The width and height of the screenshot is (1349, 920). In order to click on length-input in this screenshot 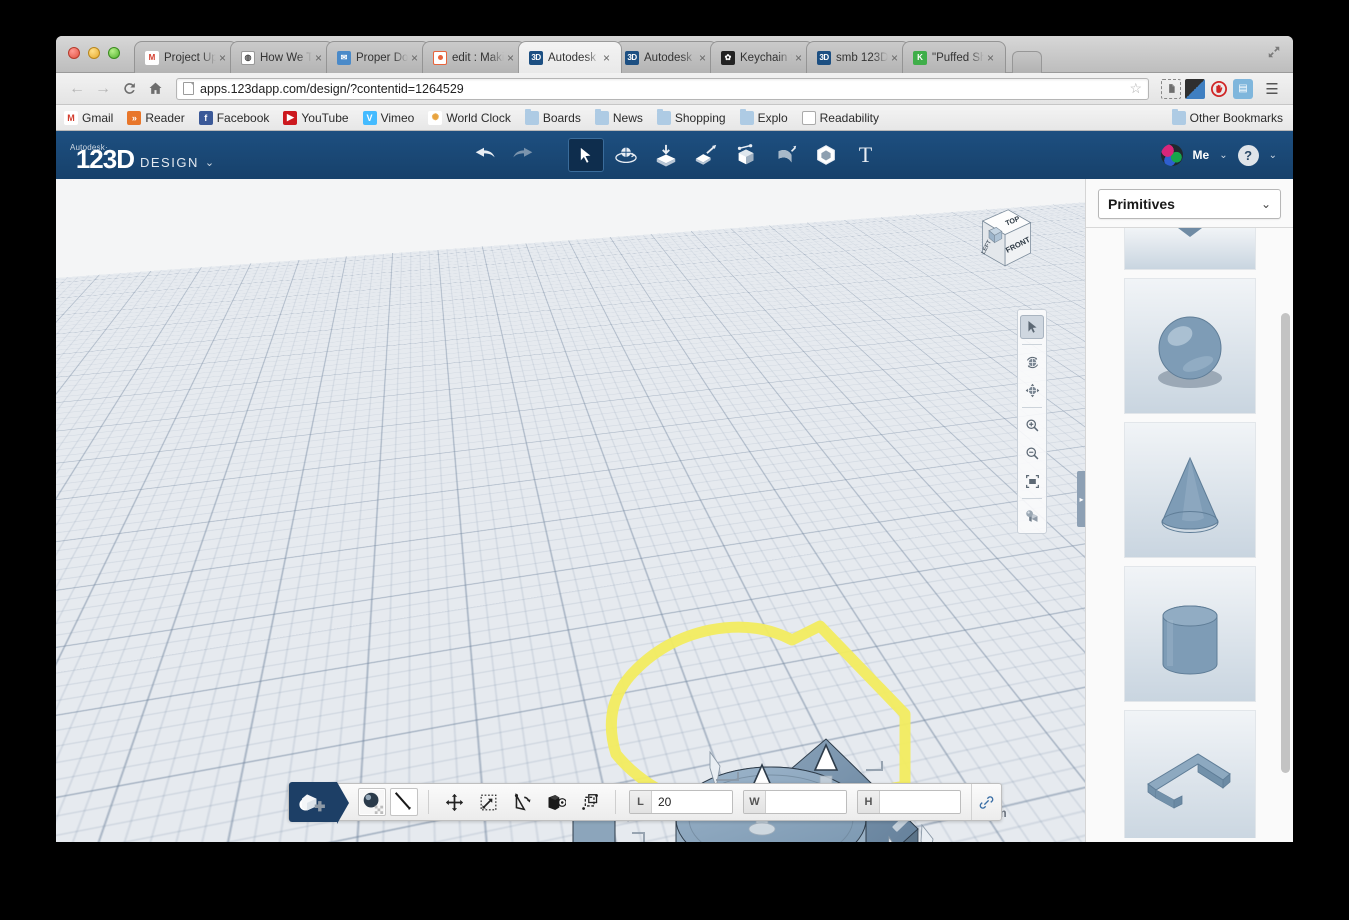, I will do `click(692, 802)`.